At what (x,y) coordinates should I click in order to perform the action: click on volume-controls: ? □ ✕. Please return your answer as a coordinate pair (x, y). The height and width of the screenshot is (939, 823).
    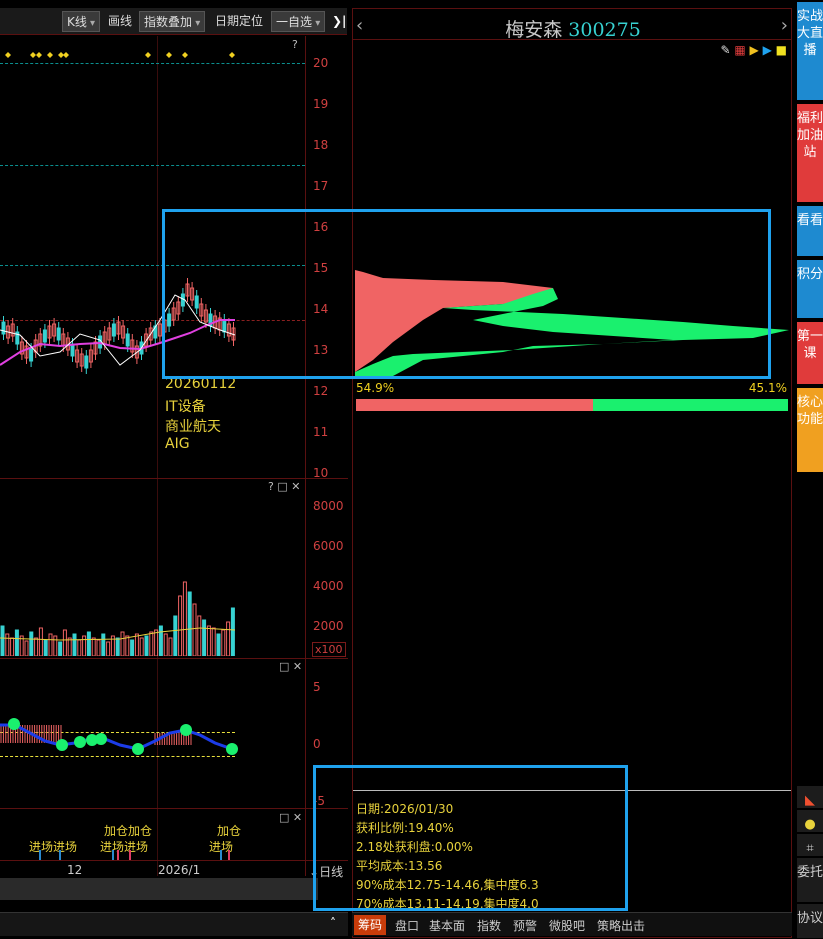
    Looking at the image, I should click on (284, 486).